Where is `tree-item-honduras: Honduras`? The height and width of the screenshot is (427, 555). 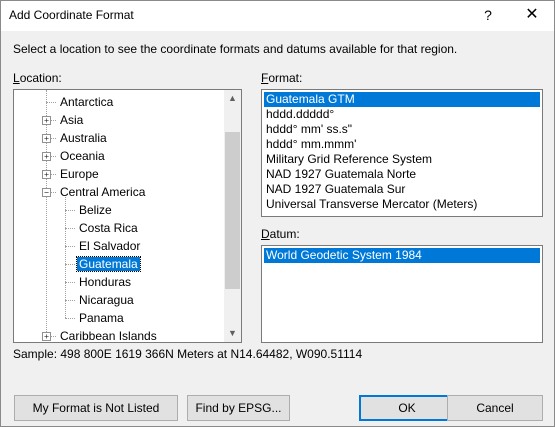
tree-item-honduras: Honduras is located at coordinates (105, 282).